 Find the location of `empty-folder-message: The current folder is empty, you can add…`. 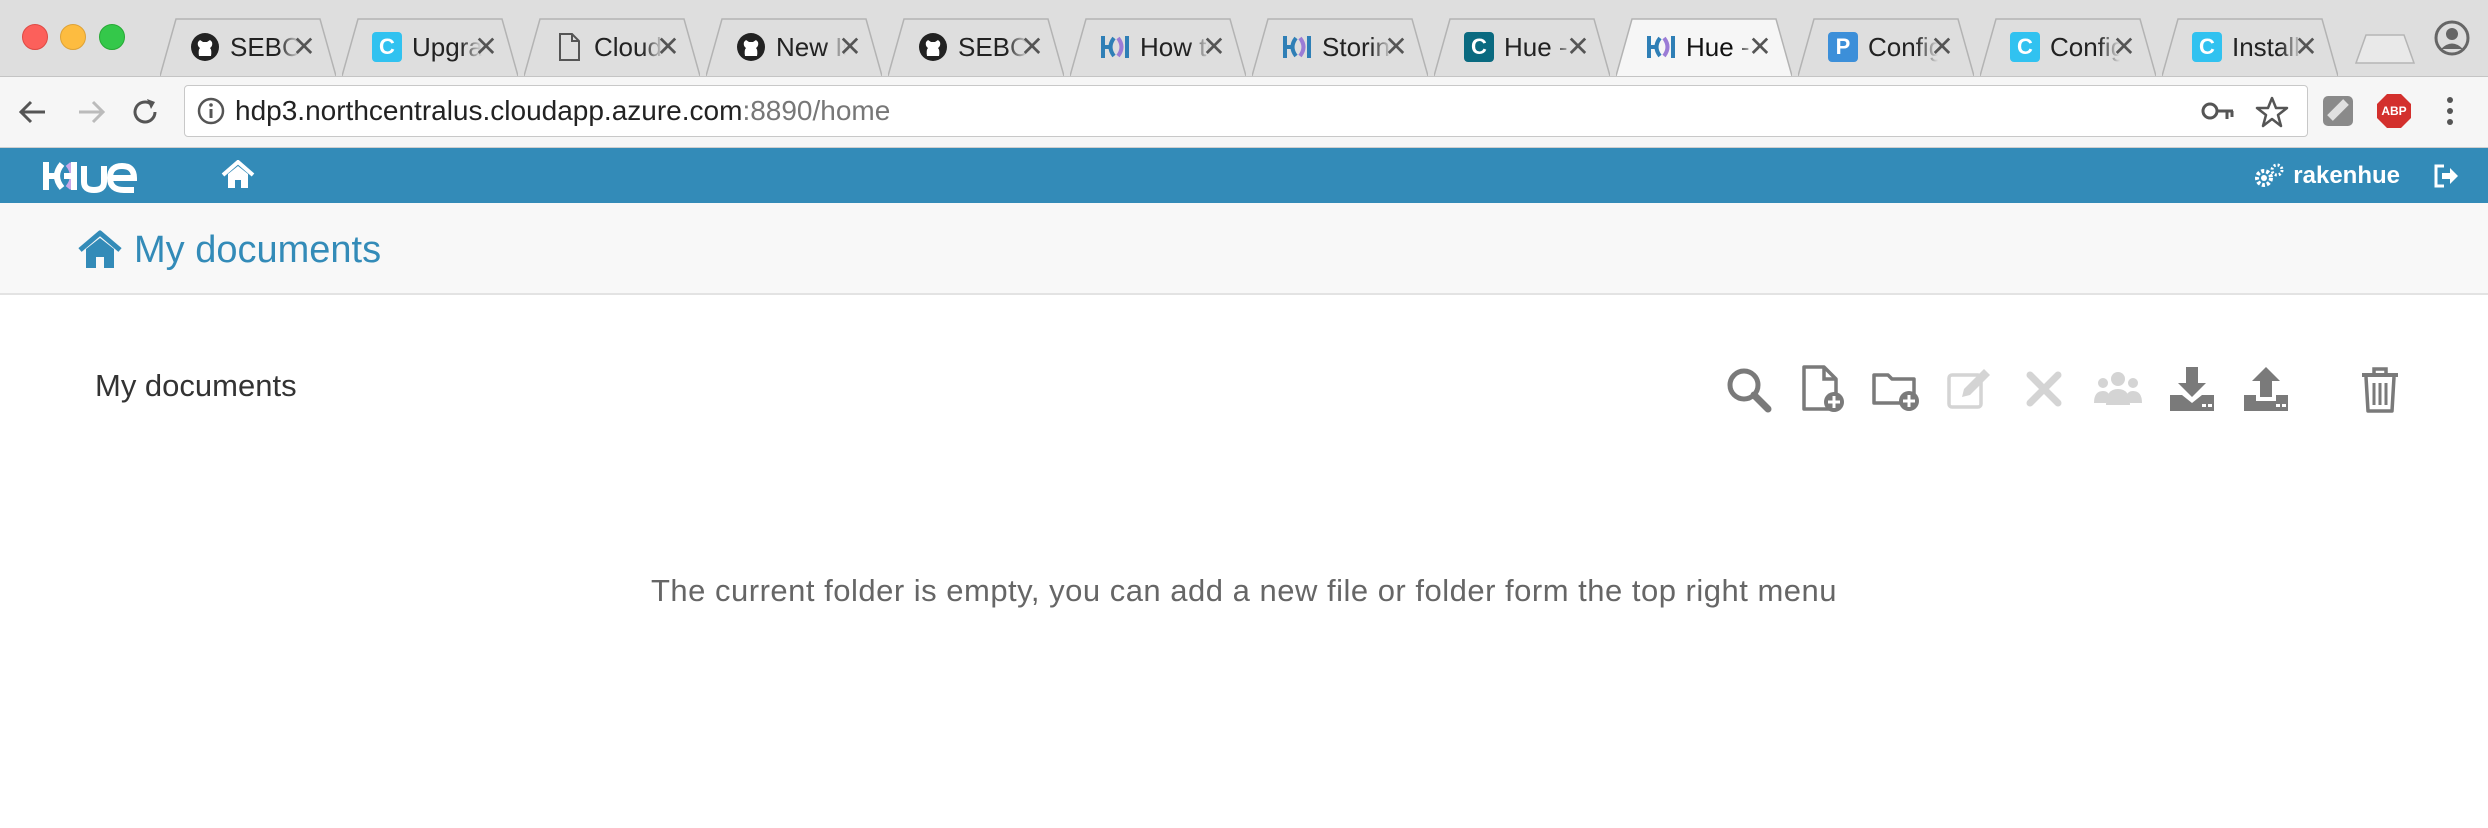

empty-folder-message: The current folder is empty, you can add… is located at coordinates (1244, 590).